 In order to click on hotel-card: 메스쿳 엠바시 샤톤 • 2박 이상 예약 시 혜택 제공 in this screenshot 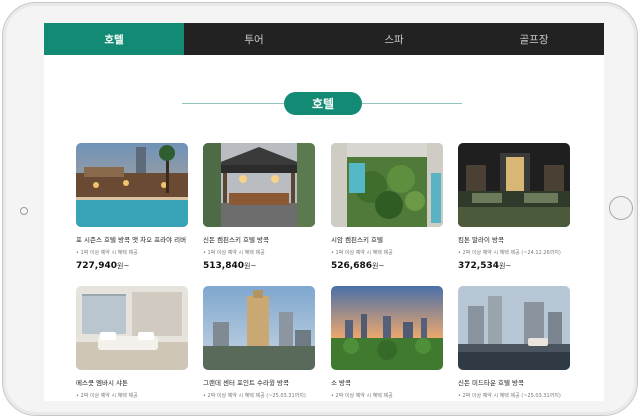, I will do `click(132, 342)`.